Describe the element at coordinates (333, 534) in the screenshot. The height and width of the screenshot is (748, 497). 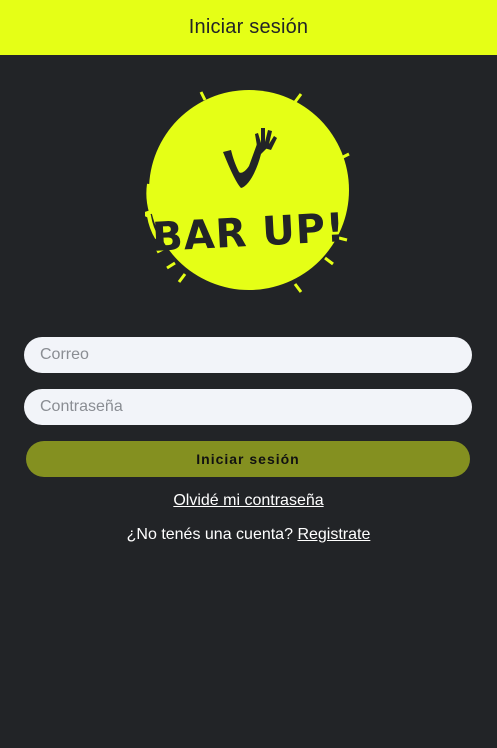
I see `register-link: Registrate` at that location.